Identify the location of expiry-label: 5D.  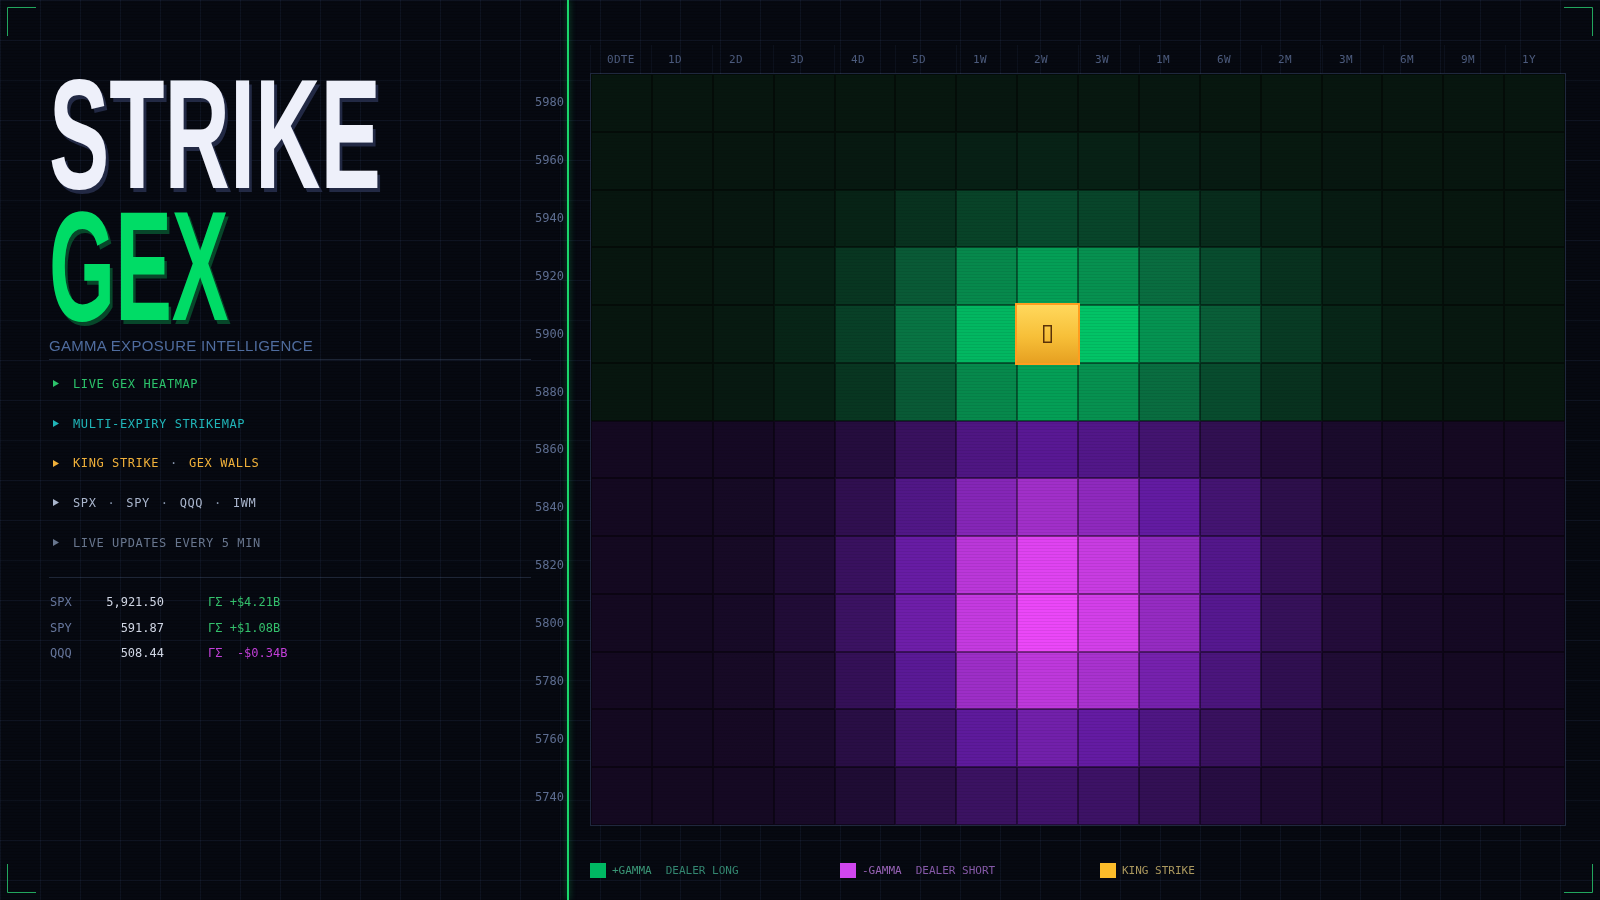
(919, 59).